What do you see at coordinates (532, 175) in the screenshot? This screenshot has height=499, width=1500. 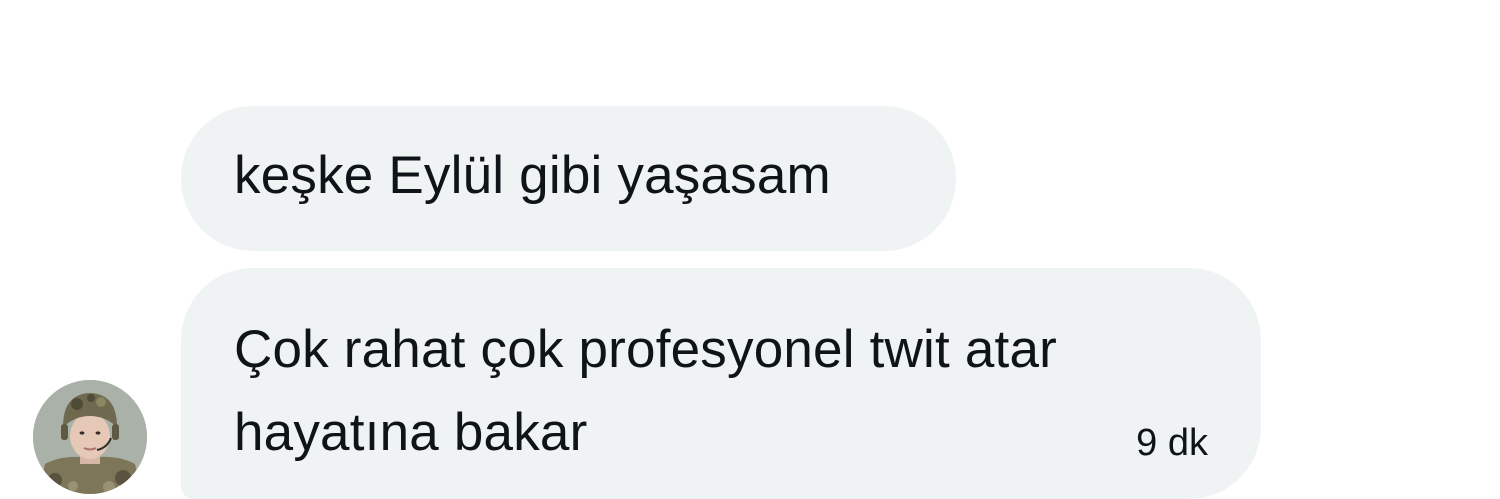 I see `message-text: keşke Eylül gibi yaşasam` at bounding box center [532, 175].